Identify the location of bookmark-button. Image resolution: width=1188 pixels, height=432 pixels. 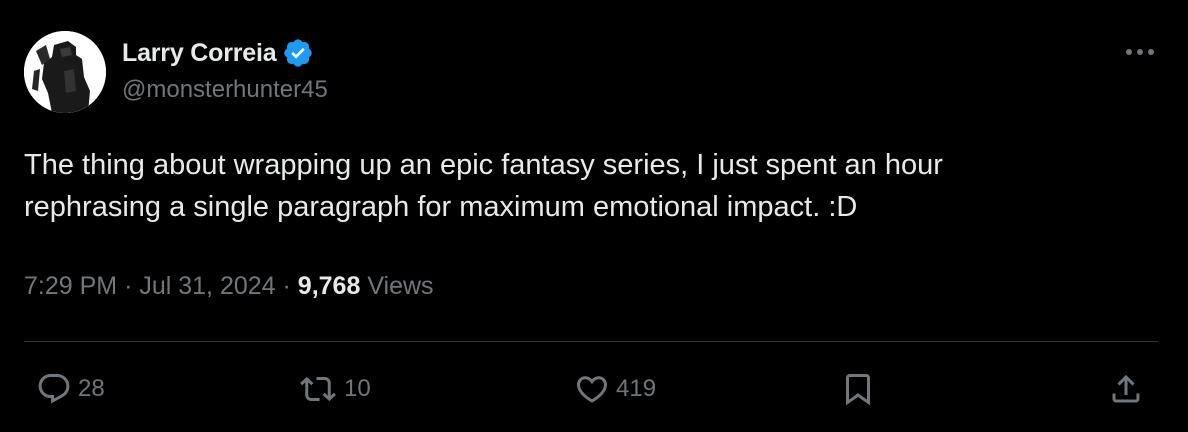
(858, 389).